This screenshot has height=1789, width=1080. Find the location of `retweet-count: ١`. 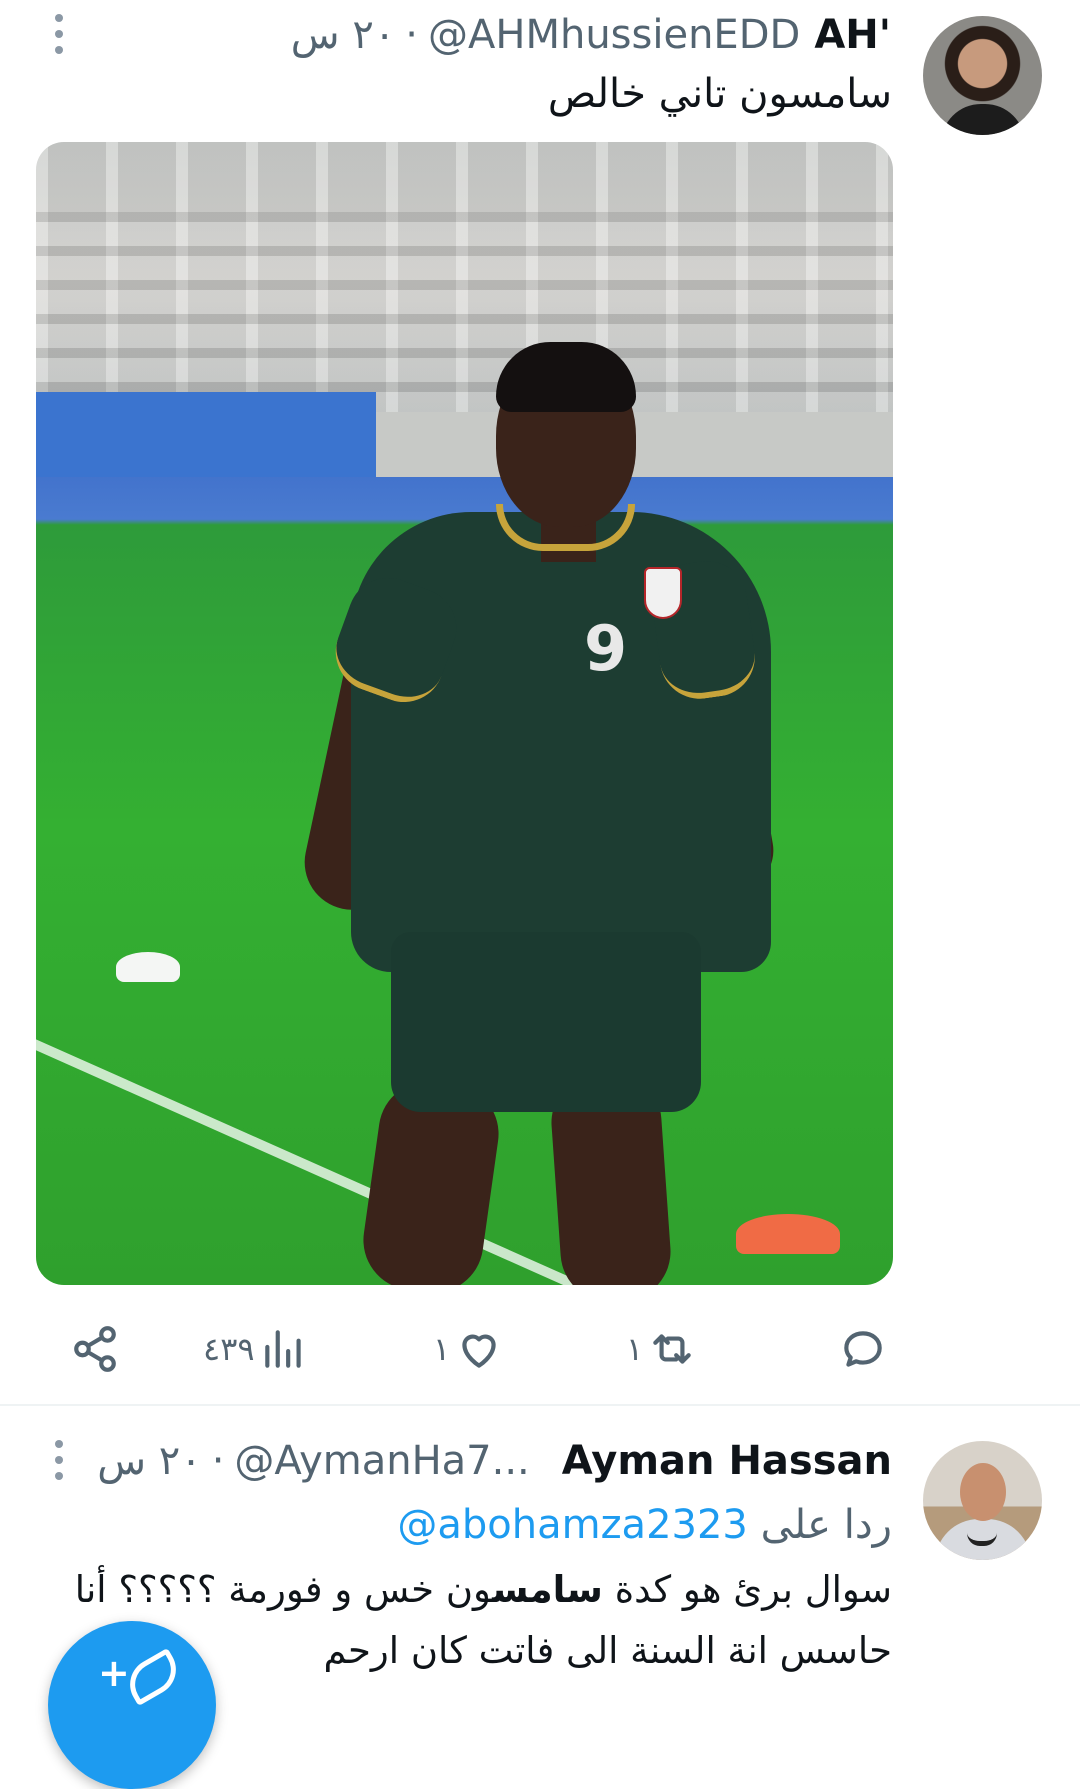

retweet-count: ١ is located at coordinates (635, 1349).